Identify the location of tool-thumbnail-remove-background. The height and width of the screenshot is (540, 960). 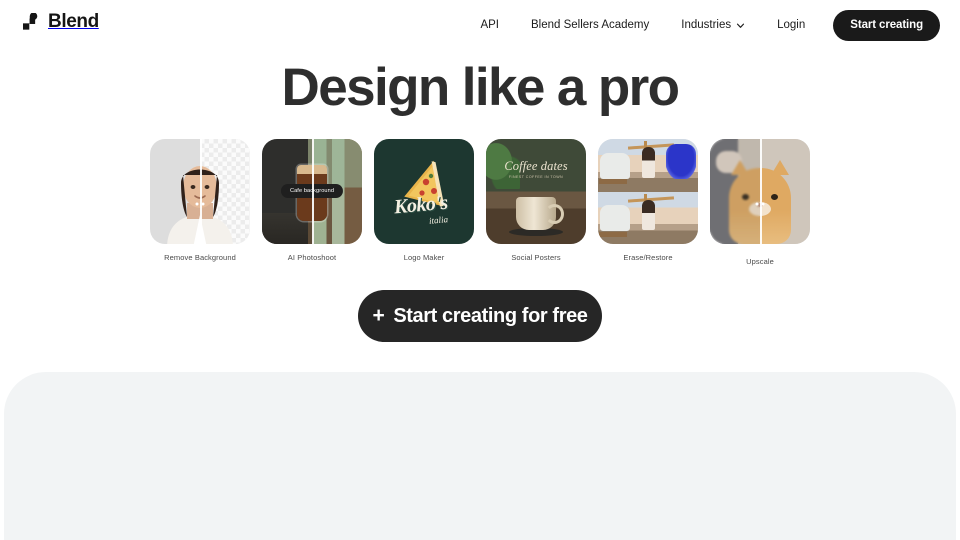
(200, 191).